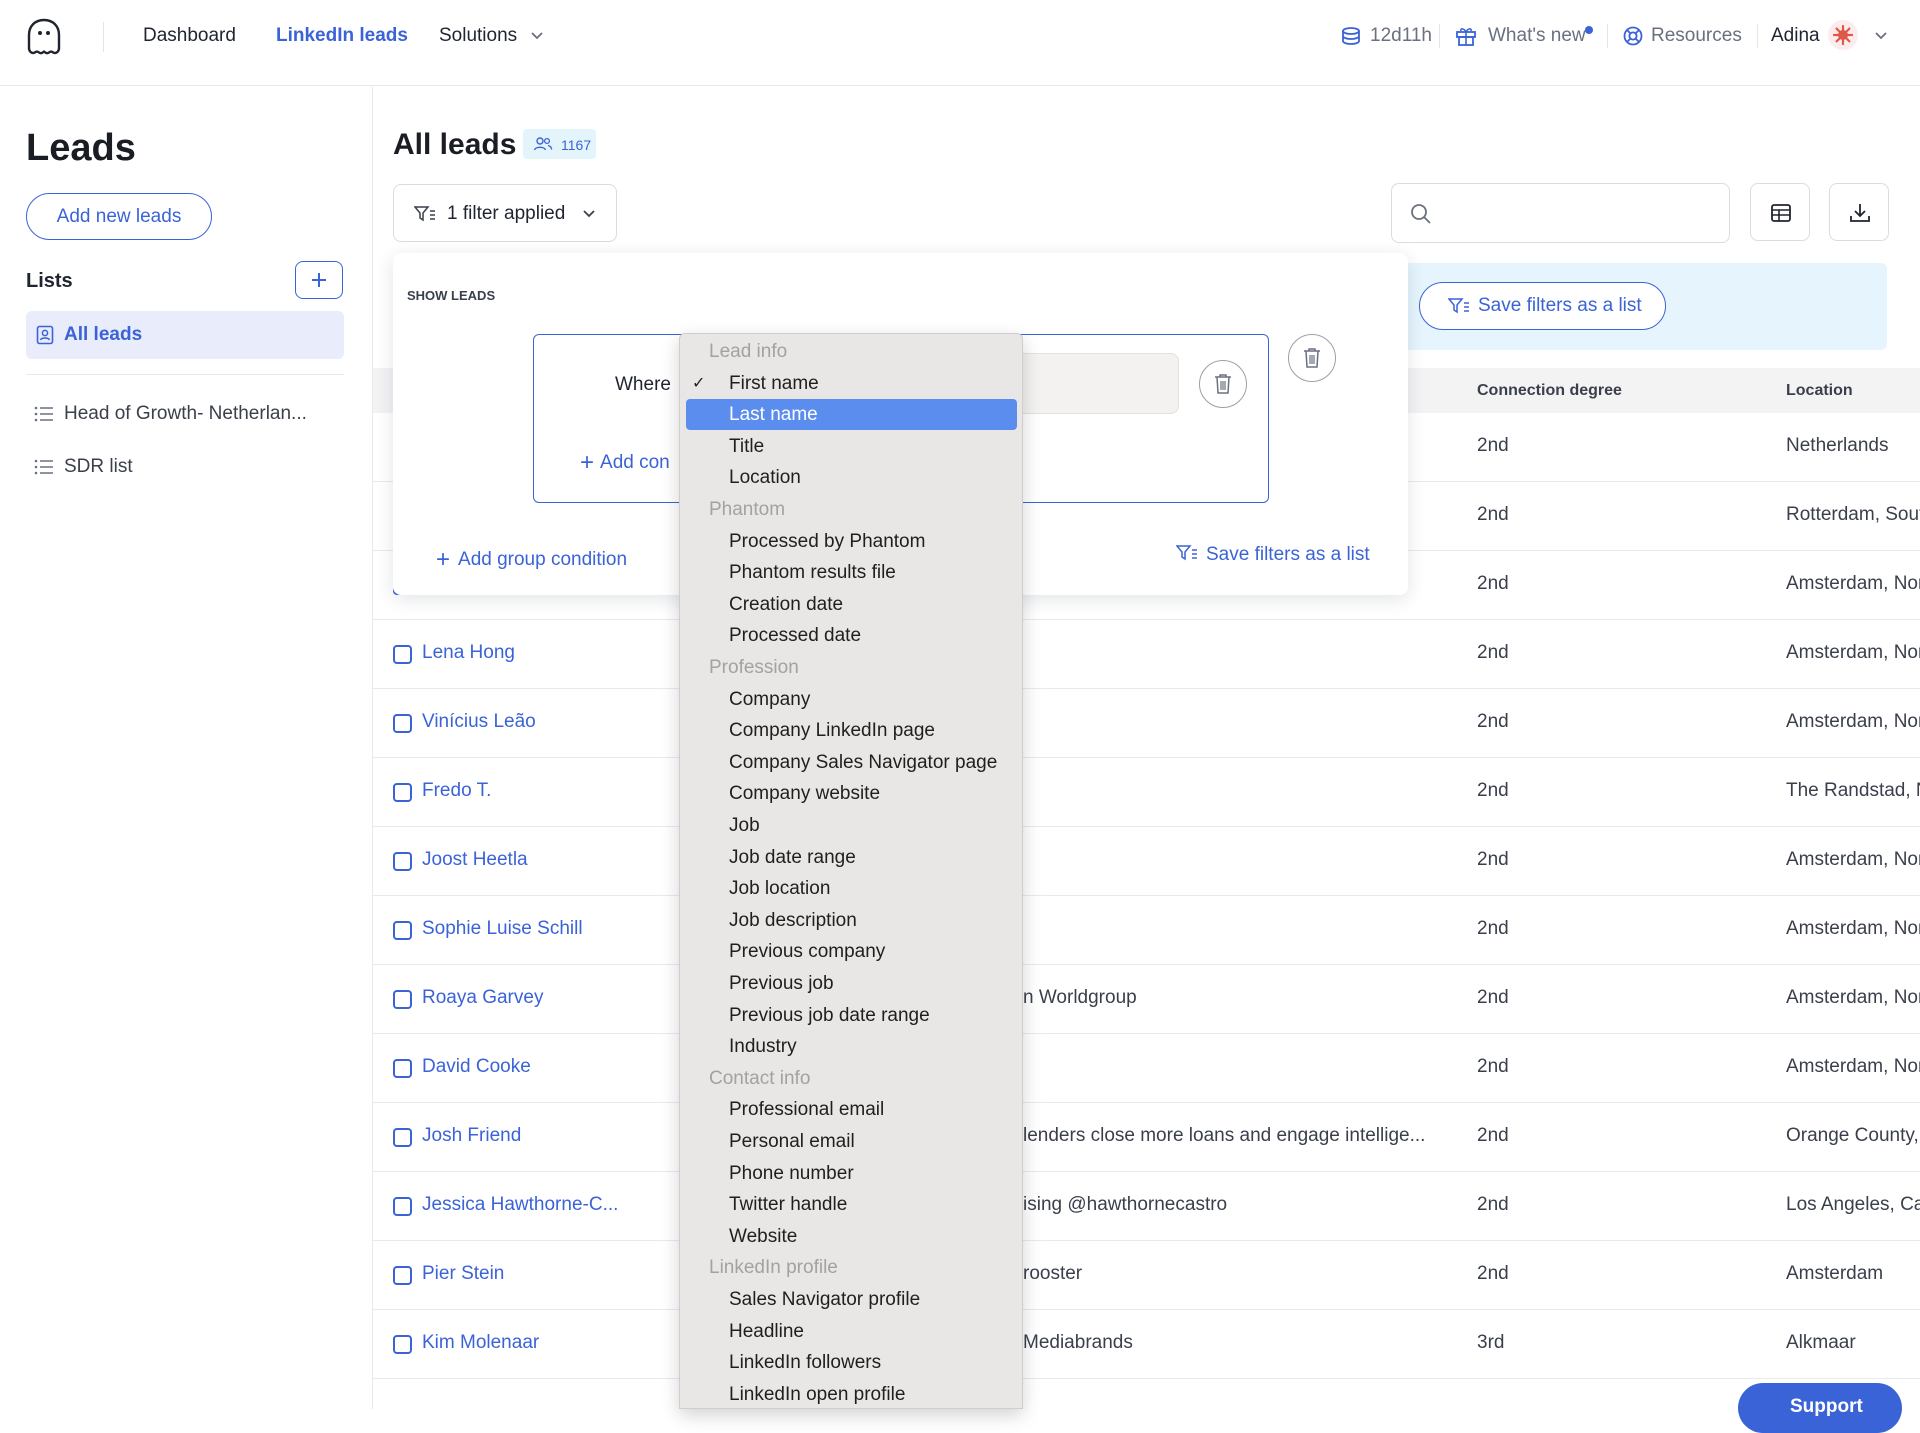 This screenshot has height=1433, width=1920. What do you see at coordinates (699, 383) in the screenshot?
I see `checkmark-icon: ✓` at bounding box center [699, 383].